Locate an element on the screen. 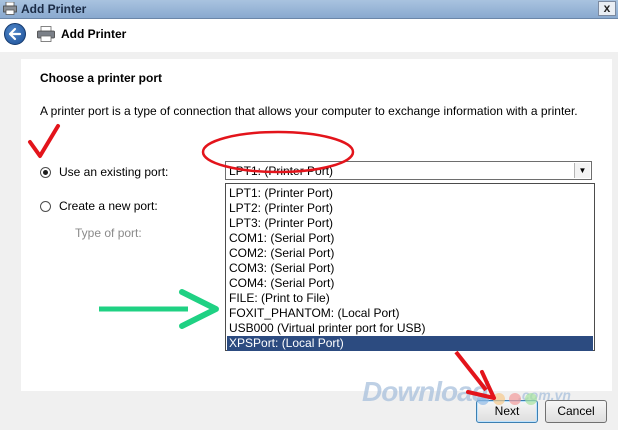  existing-port-select: LPT1: (Printer Port) ▼ is located at coordinates (408, 170).